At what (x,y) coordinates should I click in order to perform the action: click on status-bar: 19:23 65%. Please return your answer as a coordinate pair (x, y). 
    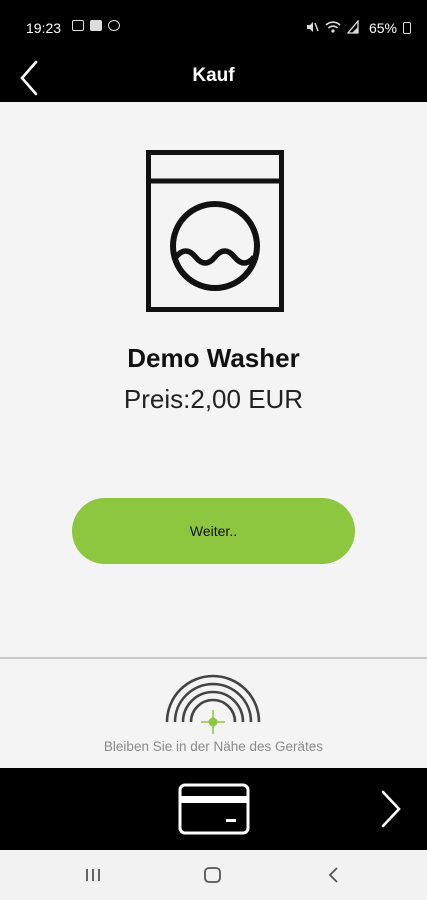
    Looking at the image, I should click on (213, 26).